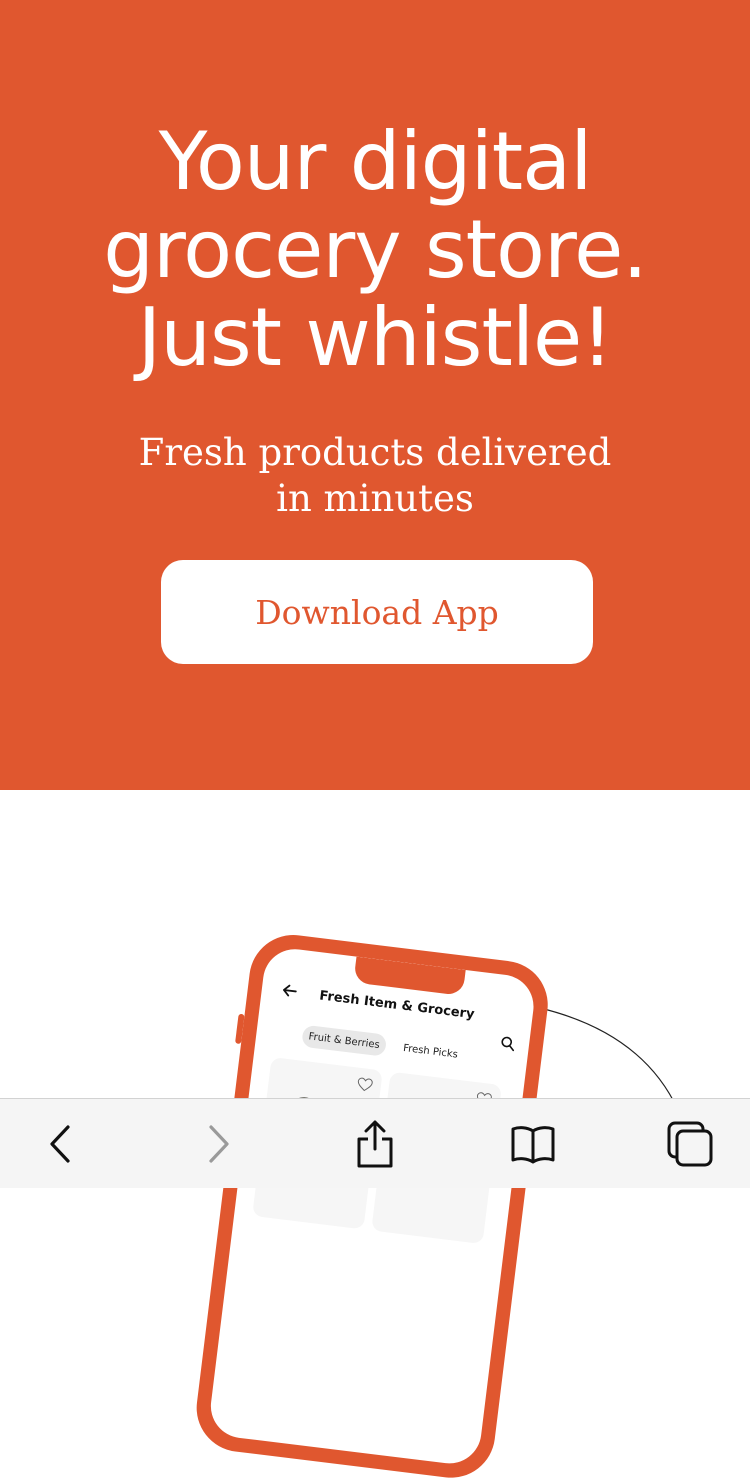  What do you see at coordinates (375, 452) in the screenshot?
I see `hero-subtitle-line-1: Fresh products delivered` at bounding box center [375, 452].